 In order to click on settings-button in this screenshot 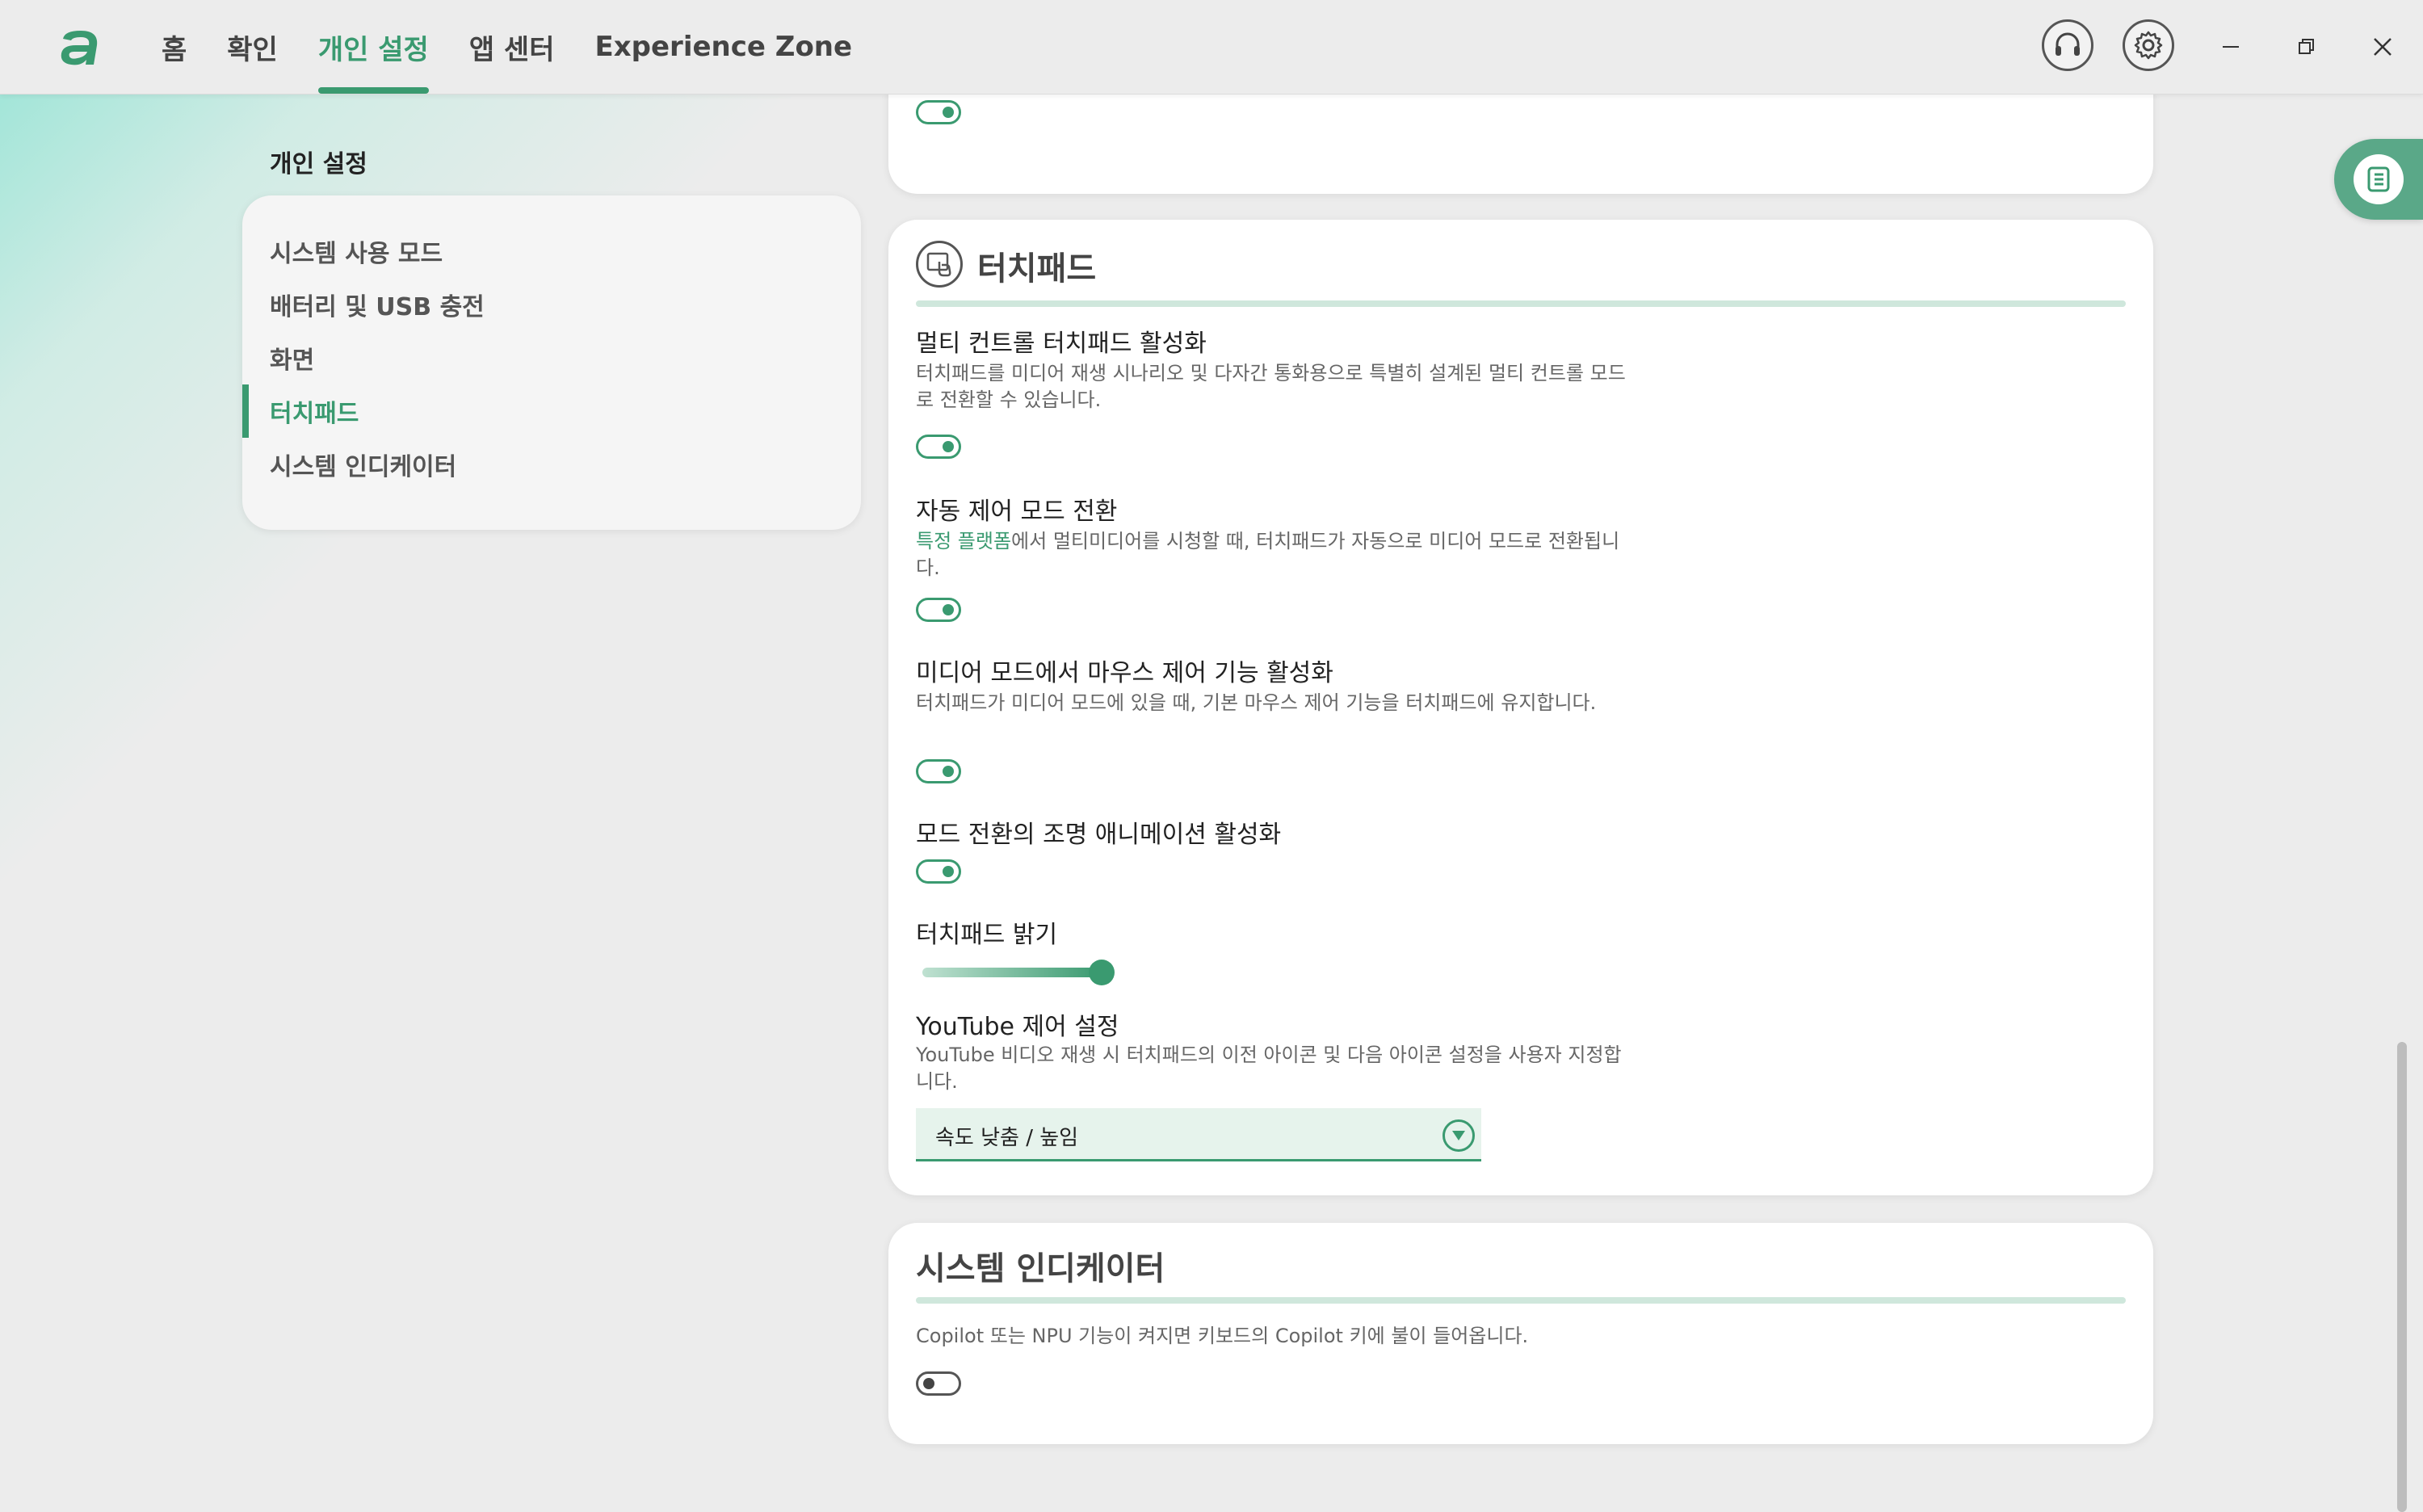, I will do `click(2148, 45)`.